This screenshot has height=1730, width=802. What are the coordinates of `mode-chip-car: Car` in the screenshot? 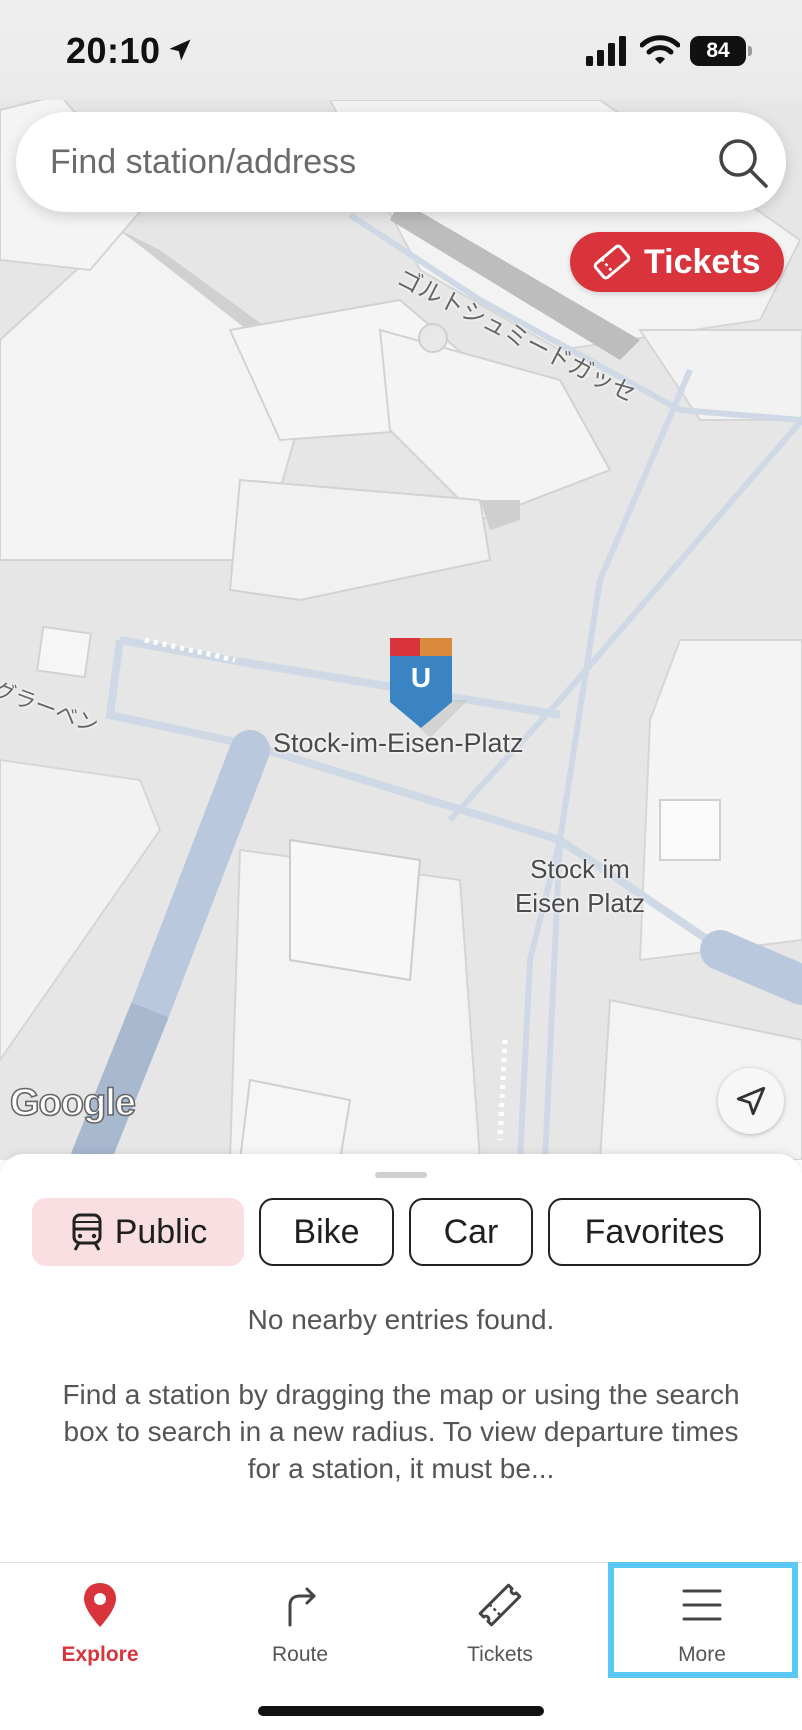 It's located at (471, 1232).